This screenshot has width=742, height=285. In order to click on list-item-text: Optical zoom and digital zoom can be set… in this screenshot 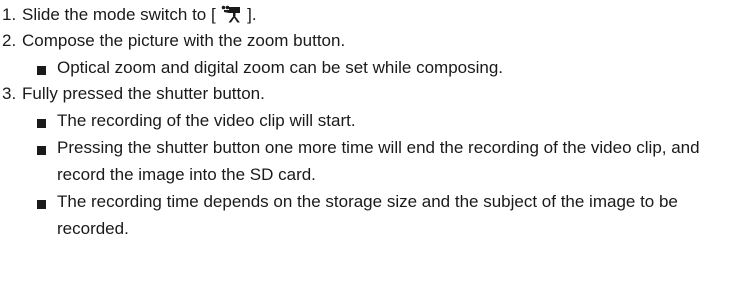, I will do `click(280, 67)`.